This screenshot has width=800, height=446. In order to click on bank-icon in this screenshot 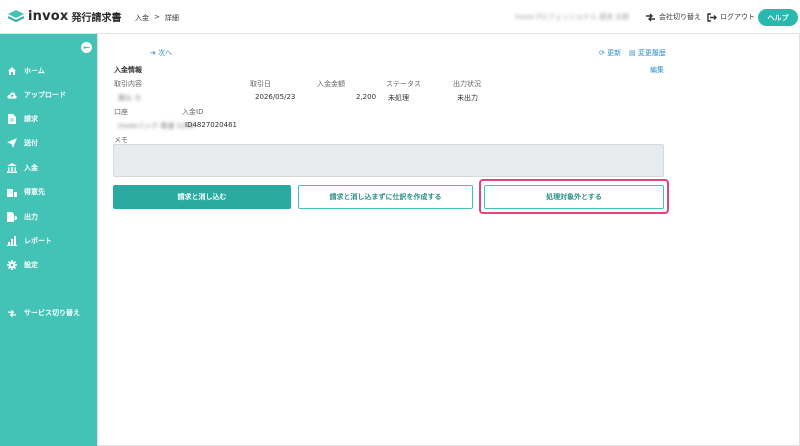, I will do `click(12, 168)`.